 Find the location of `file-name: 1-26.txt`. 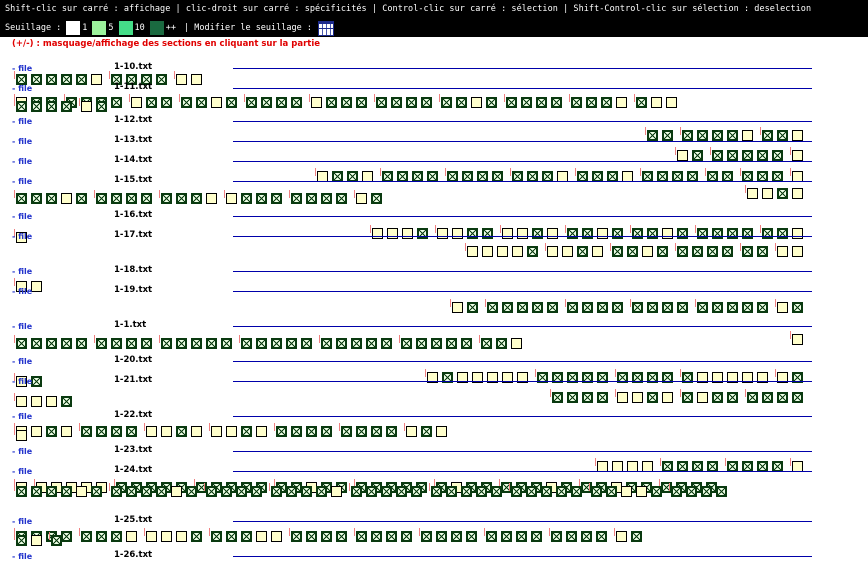

file-name: 1-26.txt is located at coordinates (133, 555).